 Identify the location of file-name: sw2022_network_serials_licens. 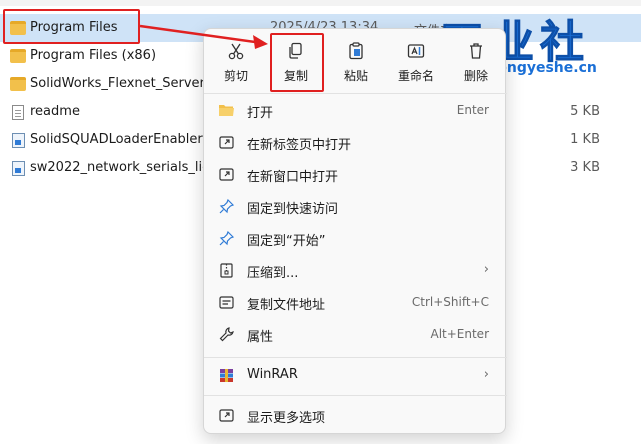
(131, 167).